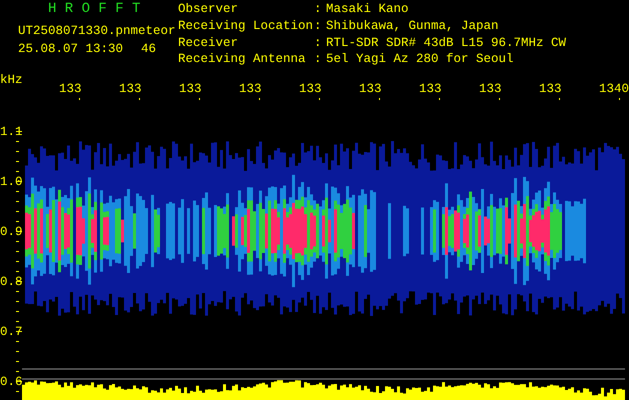  What do you see at coordinates (153, 30) in the screenshot?
I see `meteor-label: meteor` at bounding box center [153, 30].